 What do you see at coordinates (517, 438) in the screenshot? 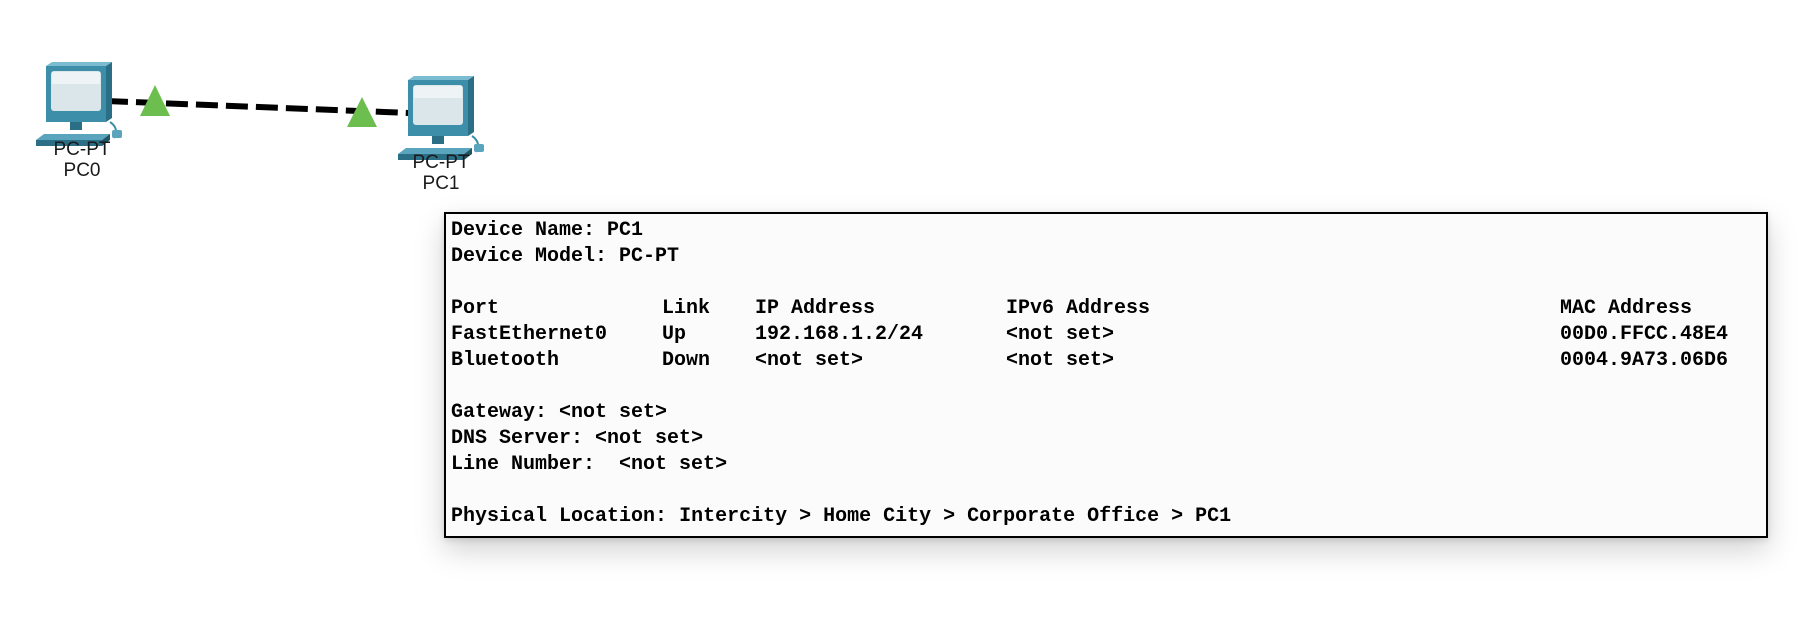
I see `dns-server-key: DNS Server:` at bounding box center [517, 438].